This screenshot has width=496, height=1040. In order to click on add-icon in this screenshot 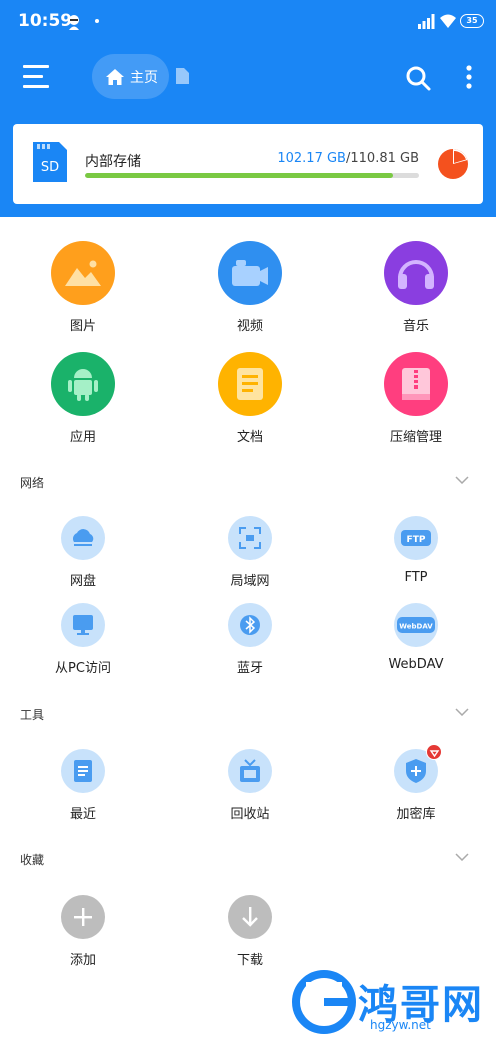, I will do `click(83, 917)`.